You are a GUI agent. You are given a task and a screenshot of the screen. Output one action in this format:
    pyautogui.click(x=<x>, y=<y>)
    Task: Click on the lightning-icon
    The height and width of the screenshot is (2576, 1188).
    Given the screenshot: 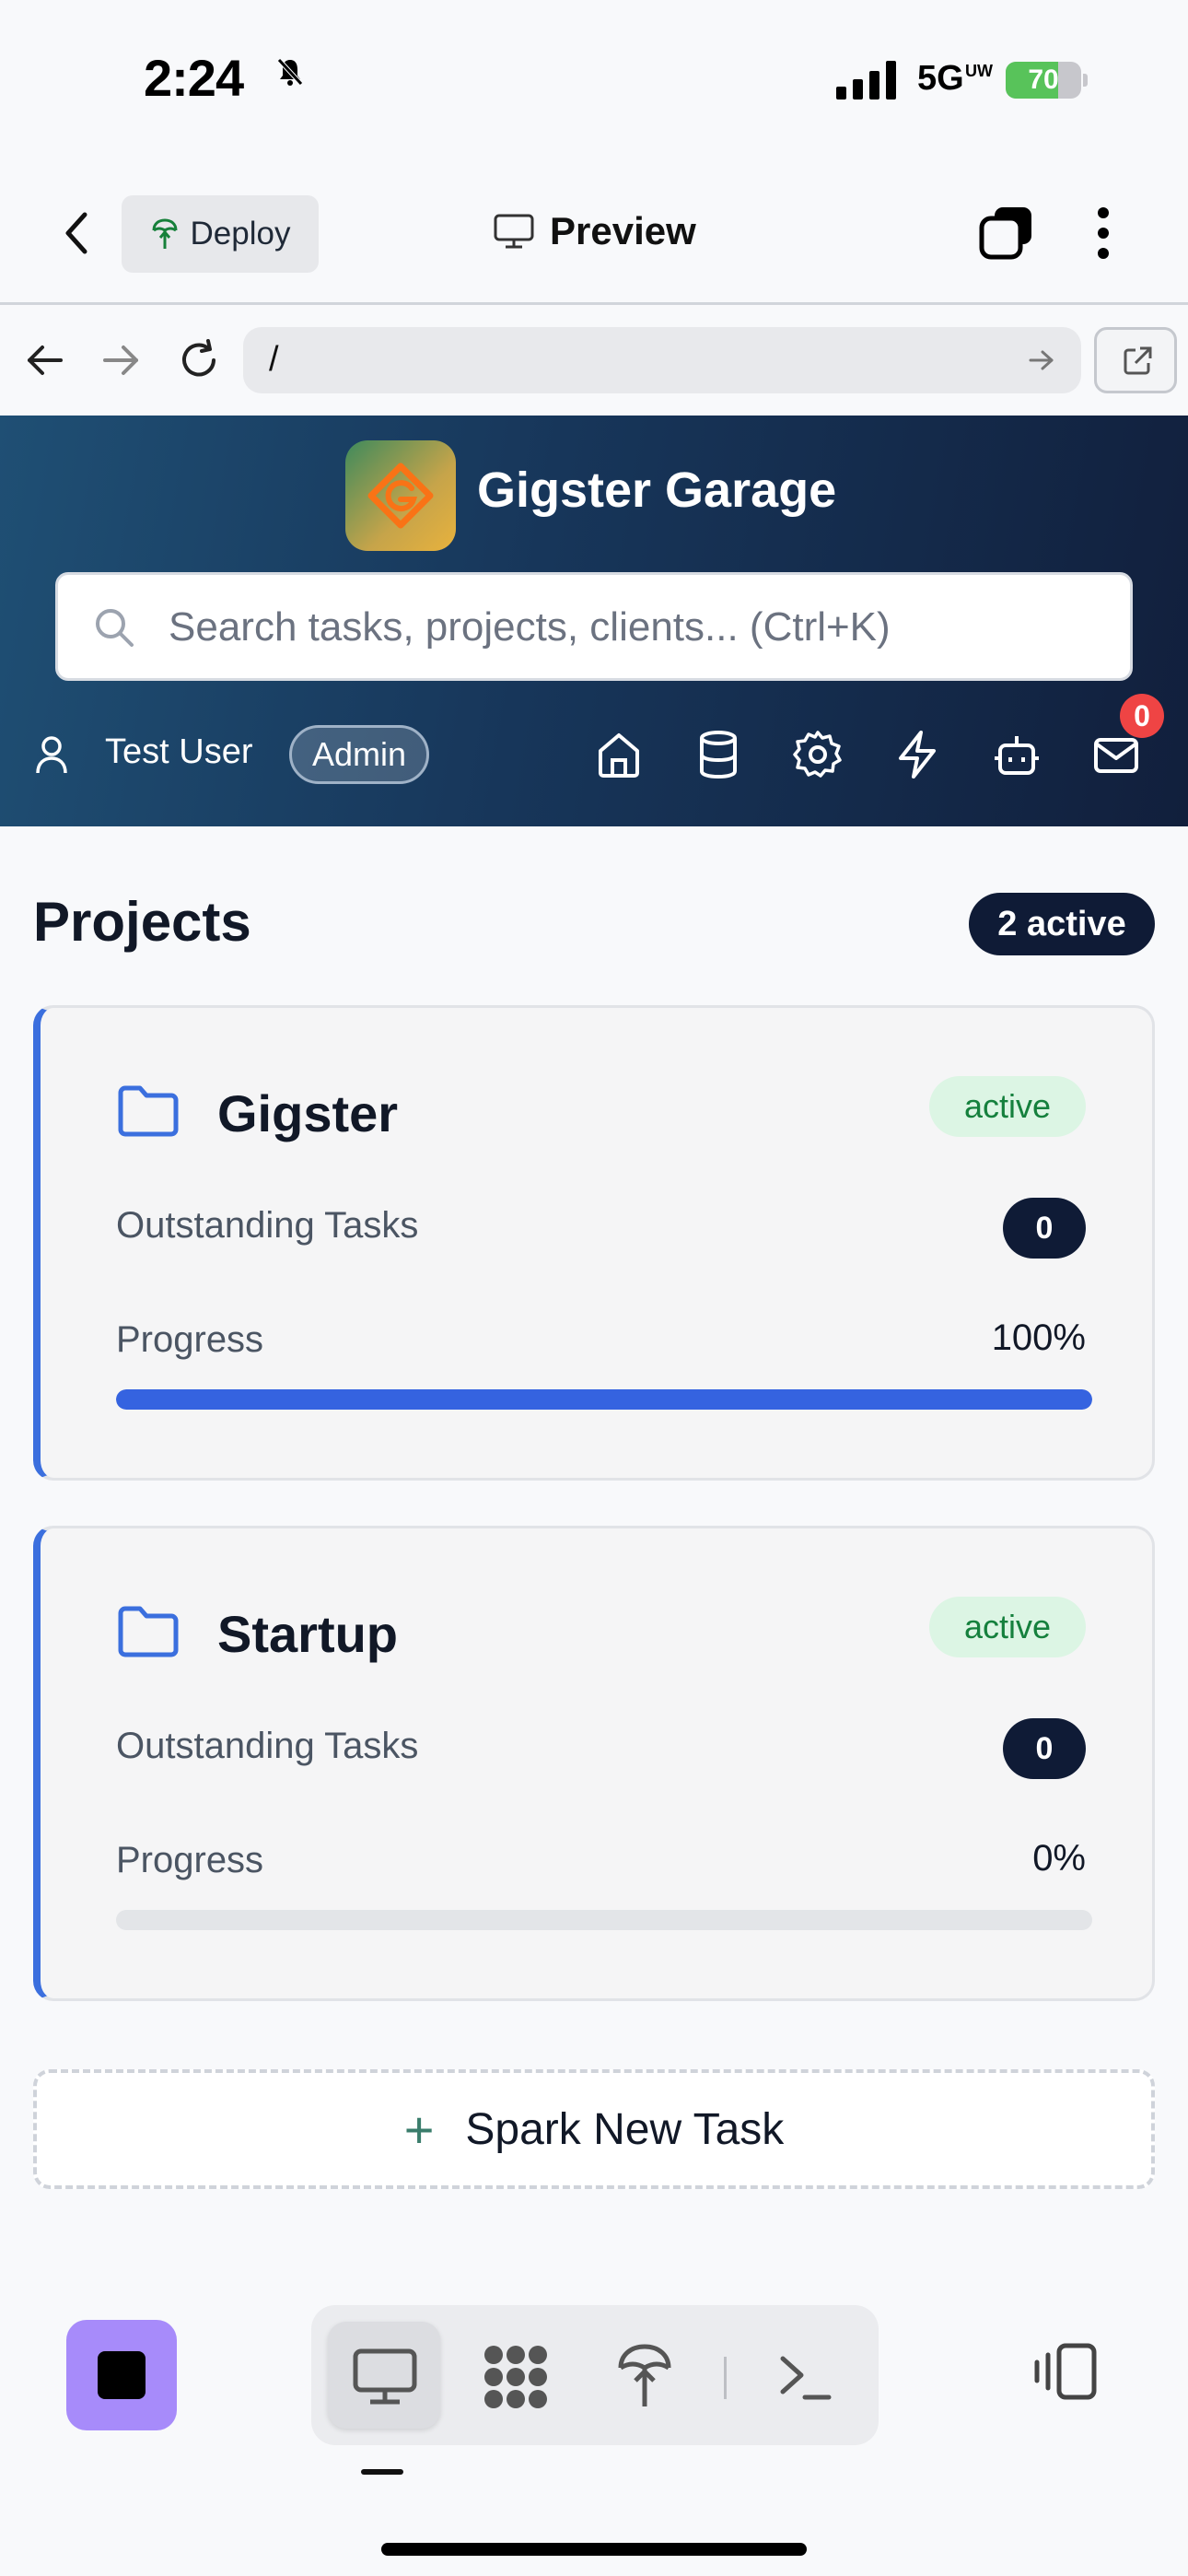 What is the action you would take?
    pyautogui.click(x=917, y=754)
    